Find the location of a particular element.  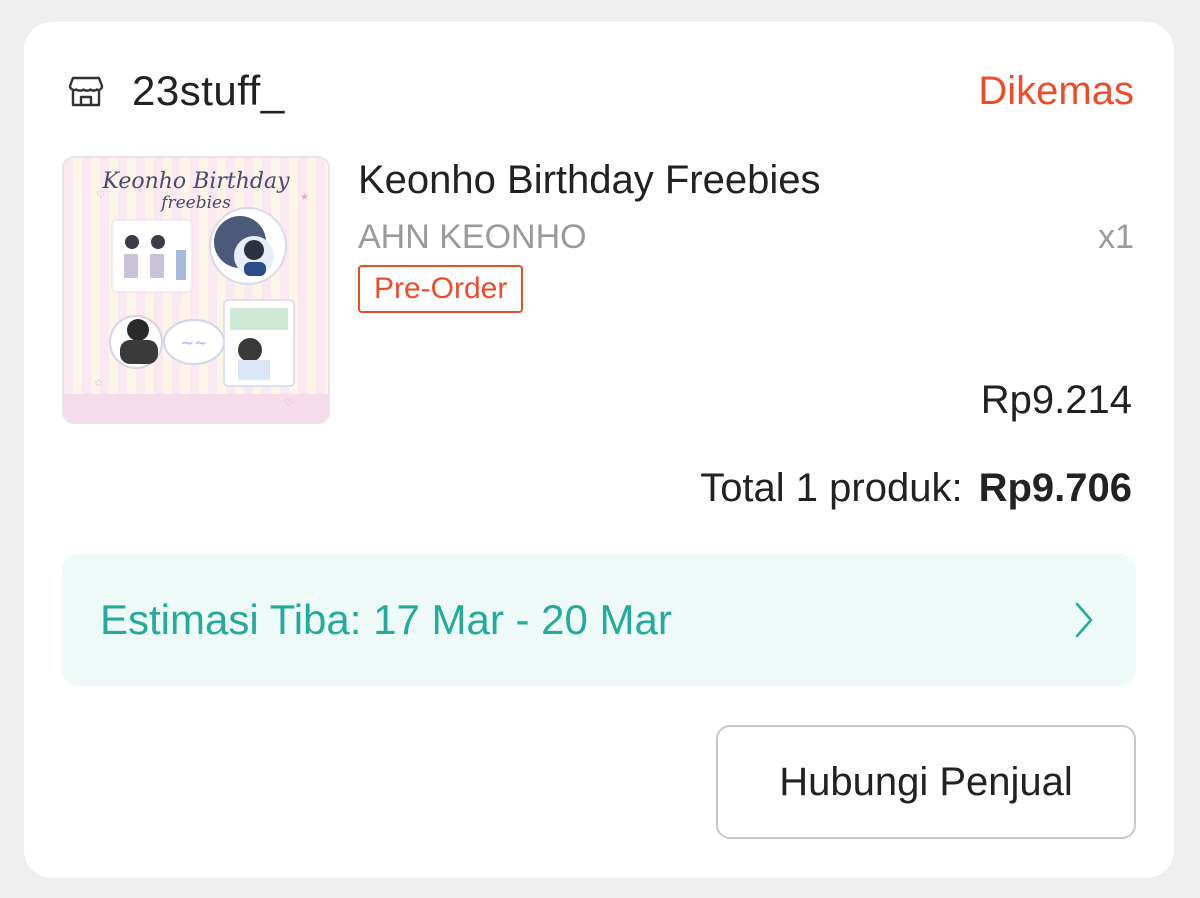

total-label: Total 1 produk: is located at coordinates (831, 488).